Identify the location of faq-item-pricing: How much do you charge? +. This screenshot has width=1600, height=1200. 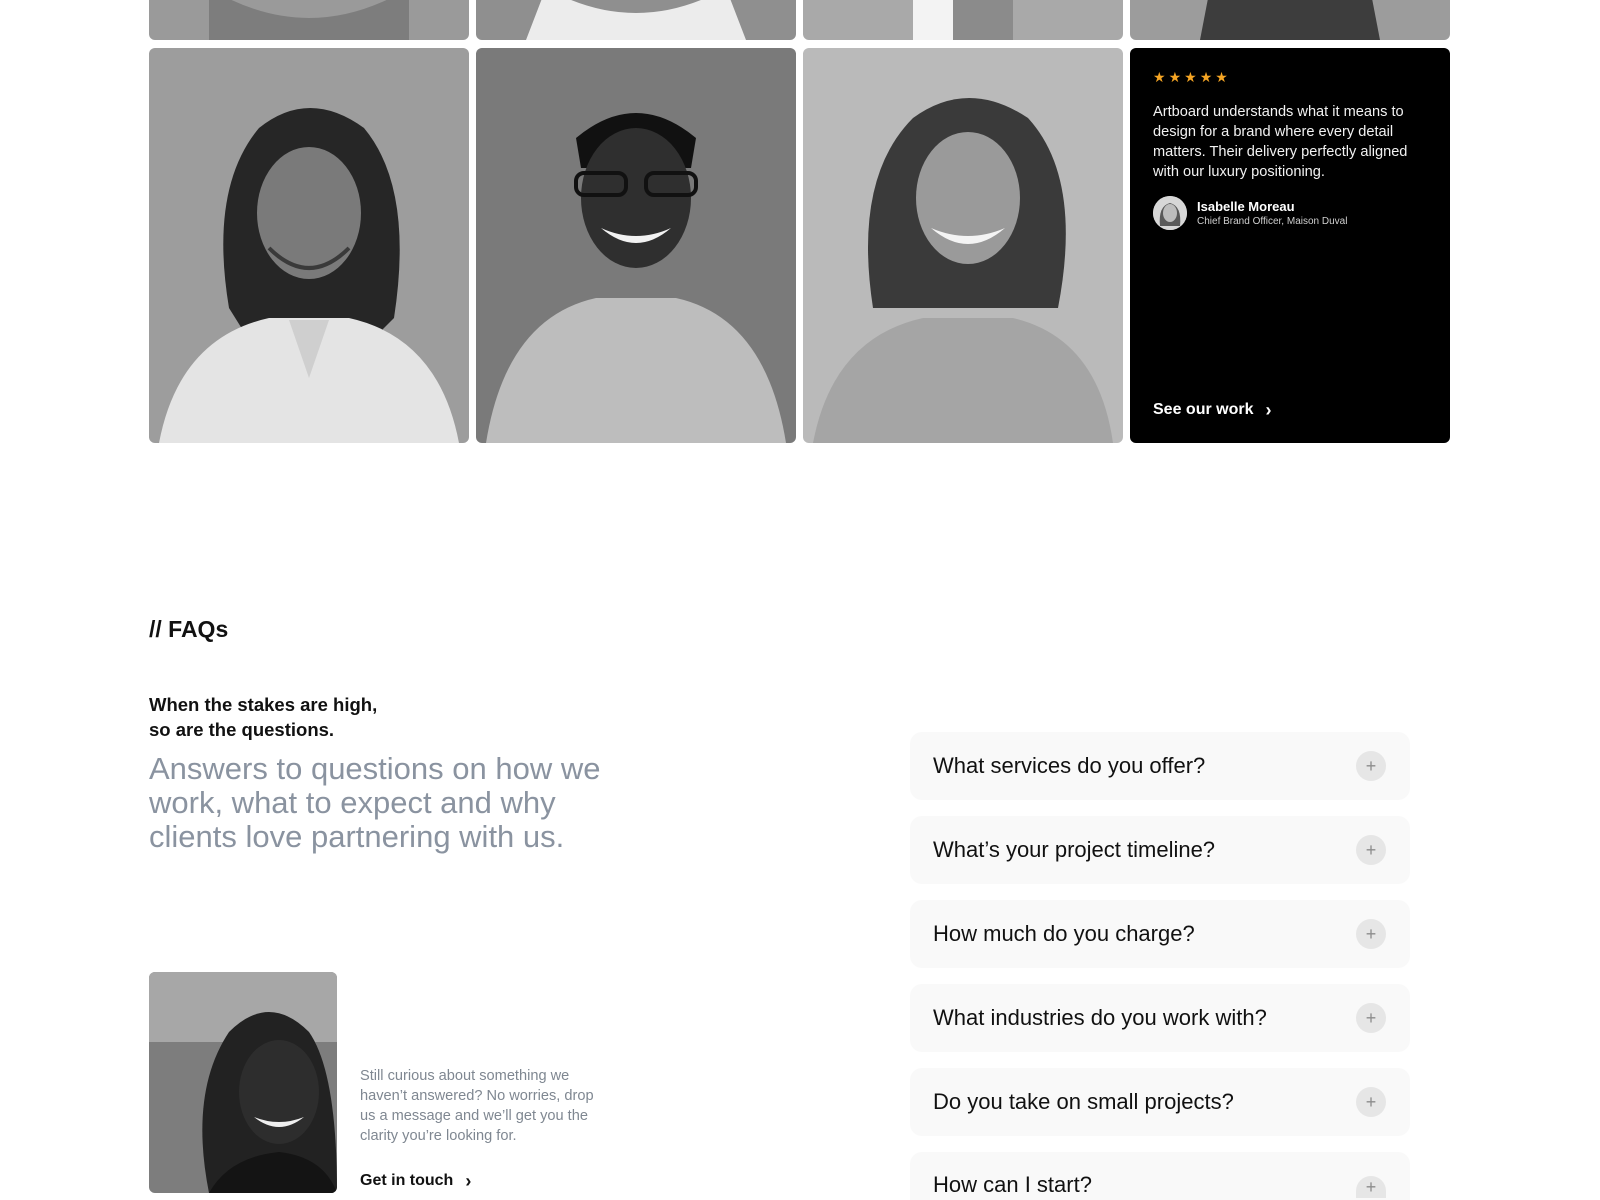
(1160, 934).